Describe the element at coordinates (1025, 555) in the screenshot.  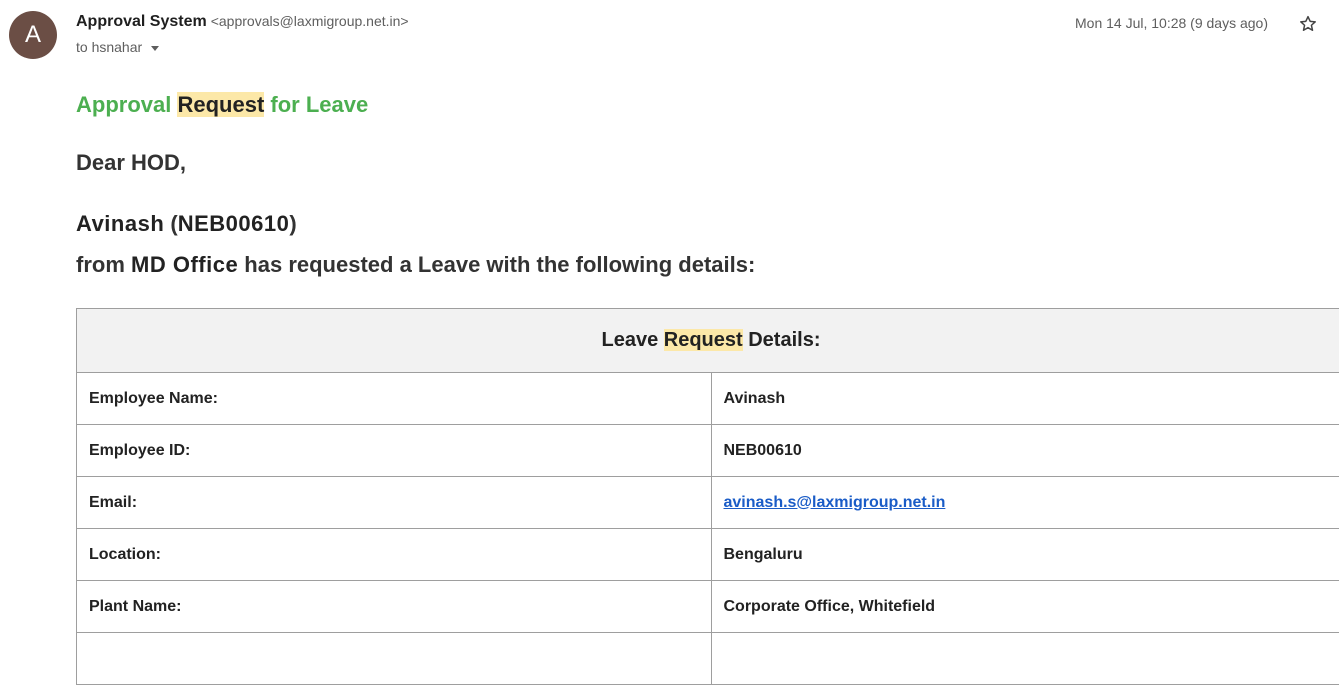
I see `row-value: Bengaluru` at that location.